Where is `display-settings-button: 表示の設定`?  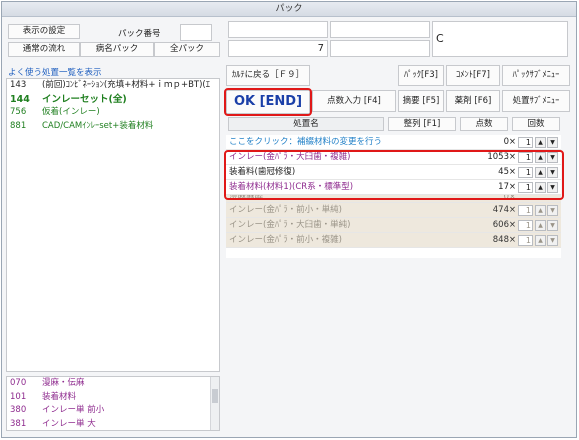 display-settings-button: 表示の設定 is located at coordinates (44, 31).